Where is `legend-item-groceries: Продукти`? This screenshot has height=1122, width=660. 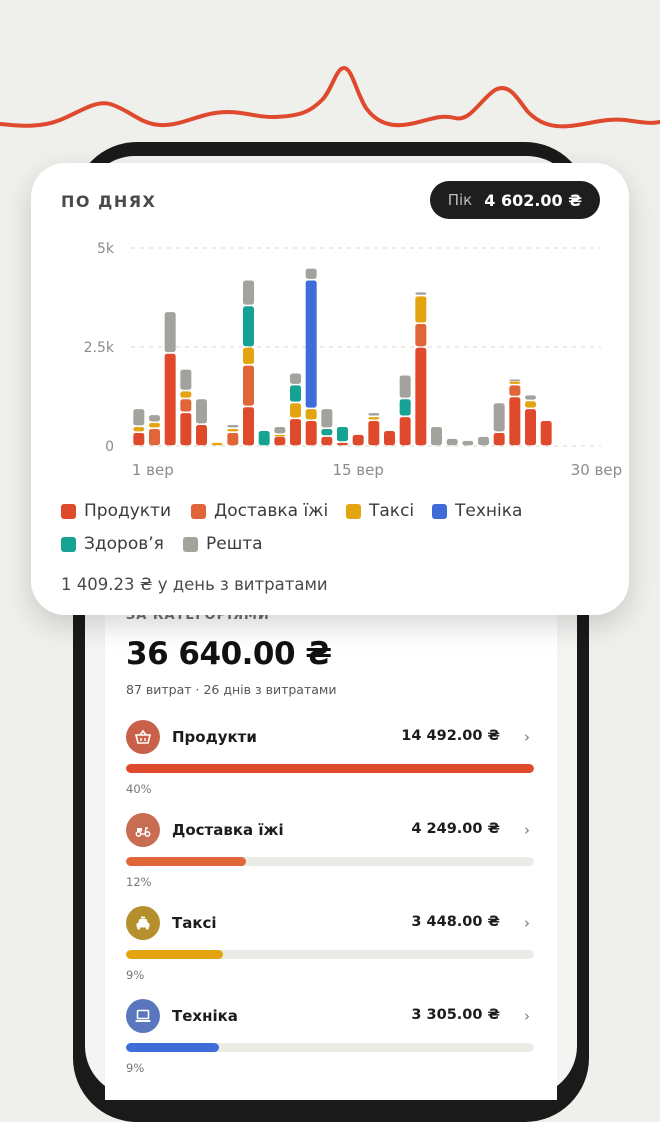
legend-item-groceries: Продукти is located at coordinates (116, 511).